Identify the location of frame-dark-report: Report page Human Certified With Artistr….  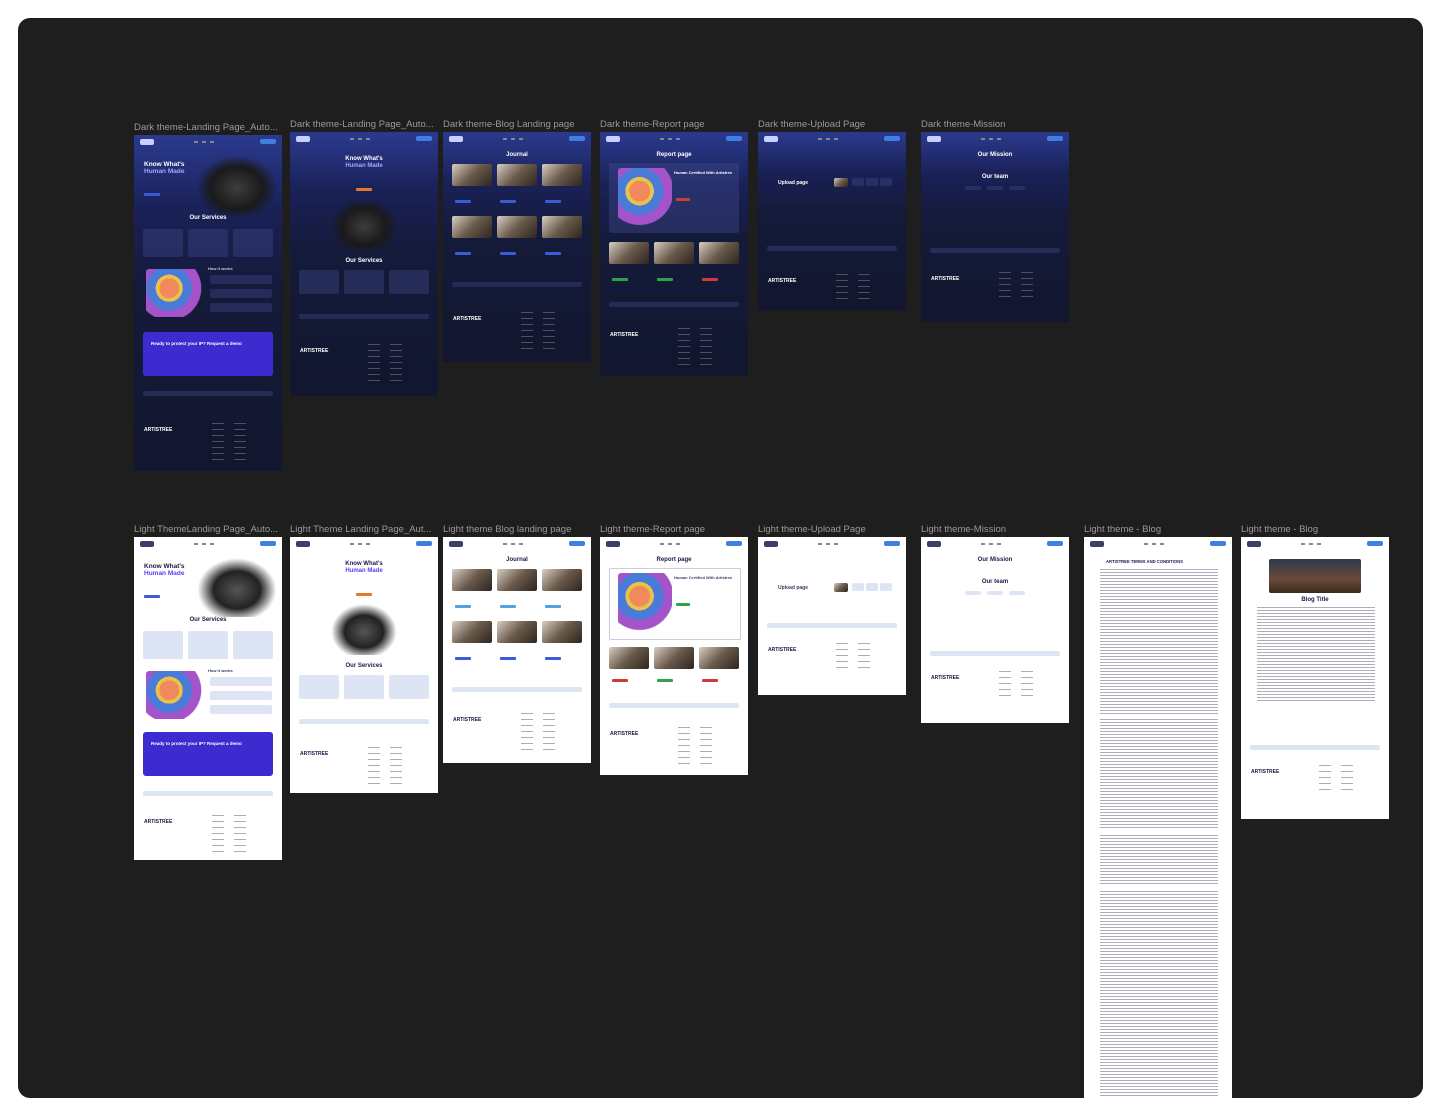
(674, 254).